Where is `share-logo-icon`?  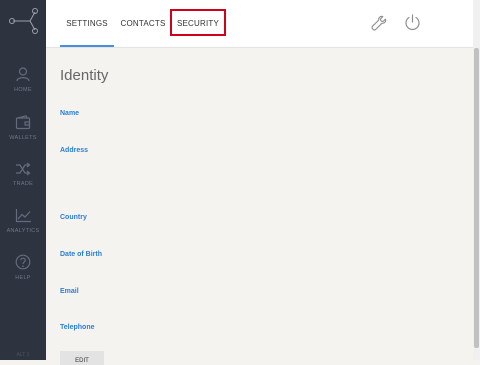
share-logo-icon is located at coordinates (23, 21).